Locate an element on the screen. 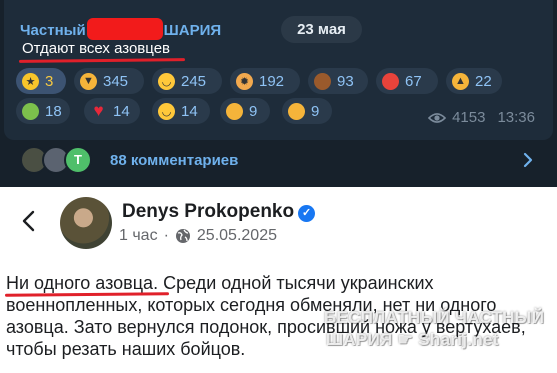 This screenshot has width=557, height=373. highlighted-phrase: Ни одного азовца is located at coordinates (80, 283).